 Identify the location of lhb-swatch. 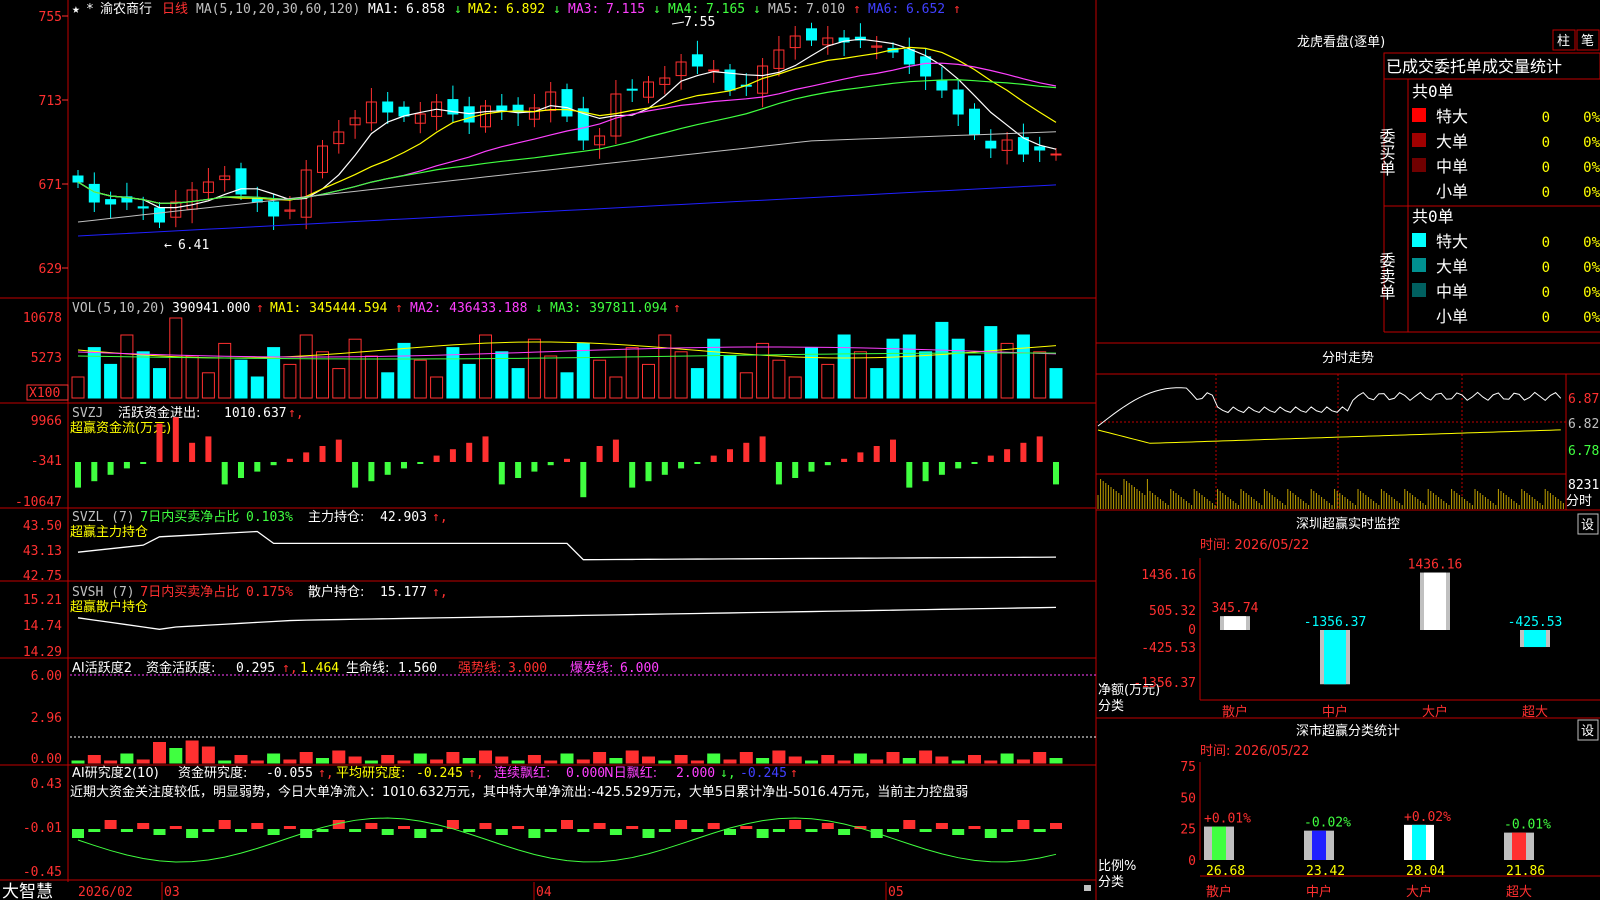
(1419, 240).